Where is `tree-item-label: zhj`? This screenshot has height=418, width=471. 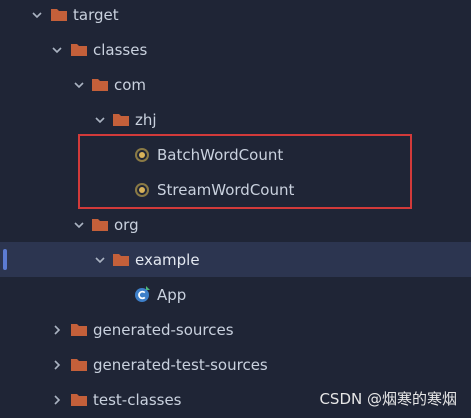
tree-item-label: zhj is located at coordinates (146, 119).